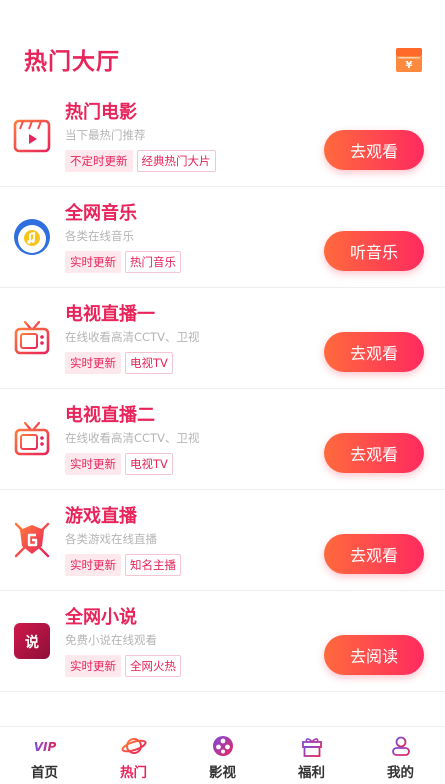 The height and width of the screenshot is (784, 445). What do you see at coordinates (222, 746) in the screenshot?
I see `film-reel-icon` at bounding box center [222, 746].